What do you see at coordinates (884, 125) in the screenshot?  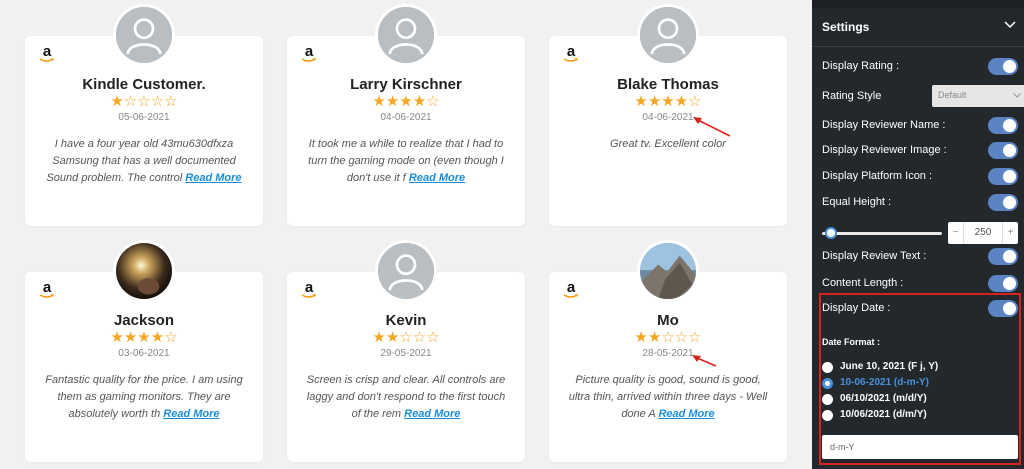 I see `setting-label: Display Reviewer Name :` at bounding box center [884, 125].